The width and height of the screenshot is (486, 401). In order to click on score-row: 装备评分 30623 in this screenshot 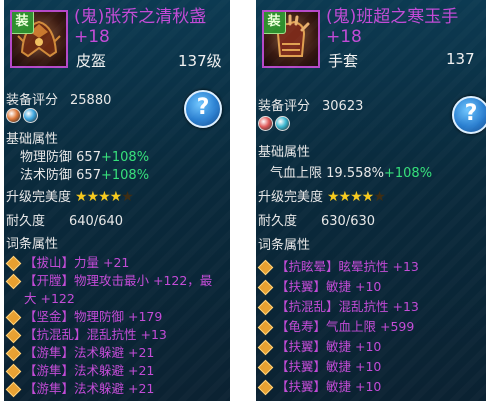, I will do `click(310, 104)`.